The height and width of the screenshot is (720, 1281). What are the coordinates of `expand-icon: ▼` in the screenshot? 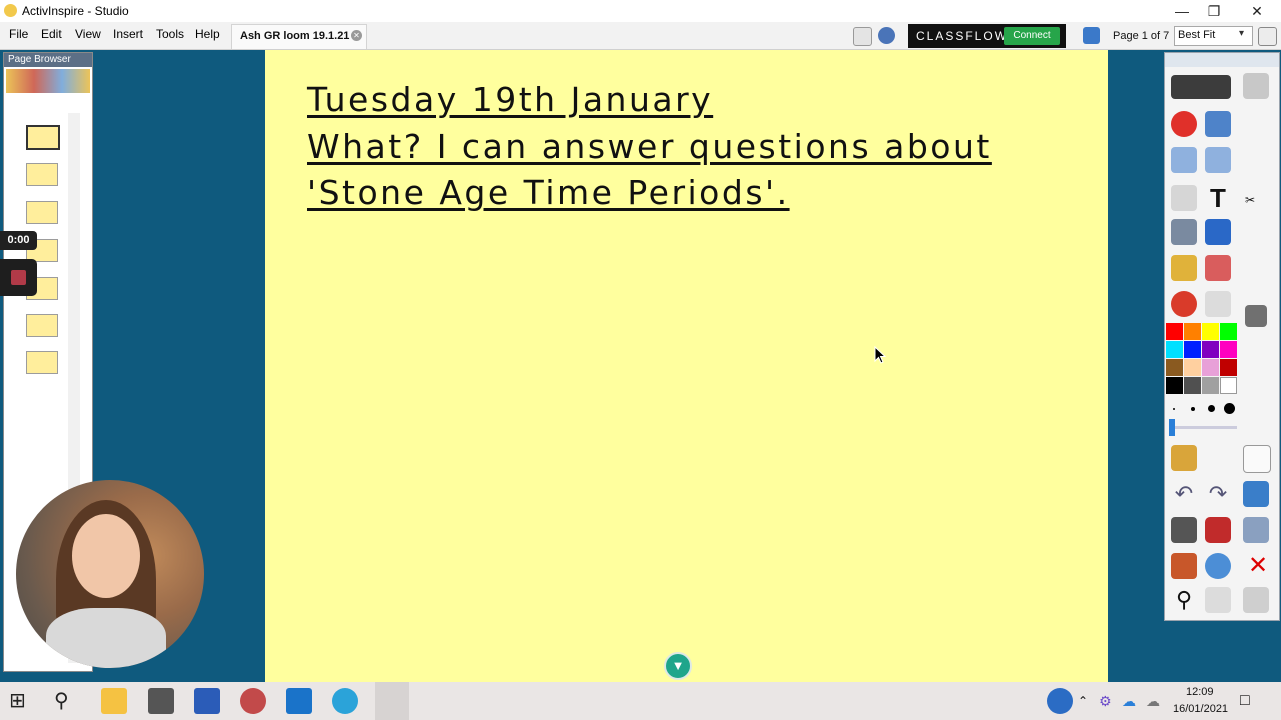 It's located at (678, 666).